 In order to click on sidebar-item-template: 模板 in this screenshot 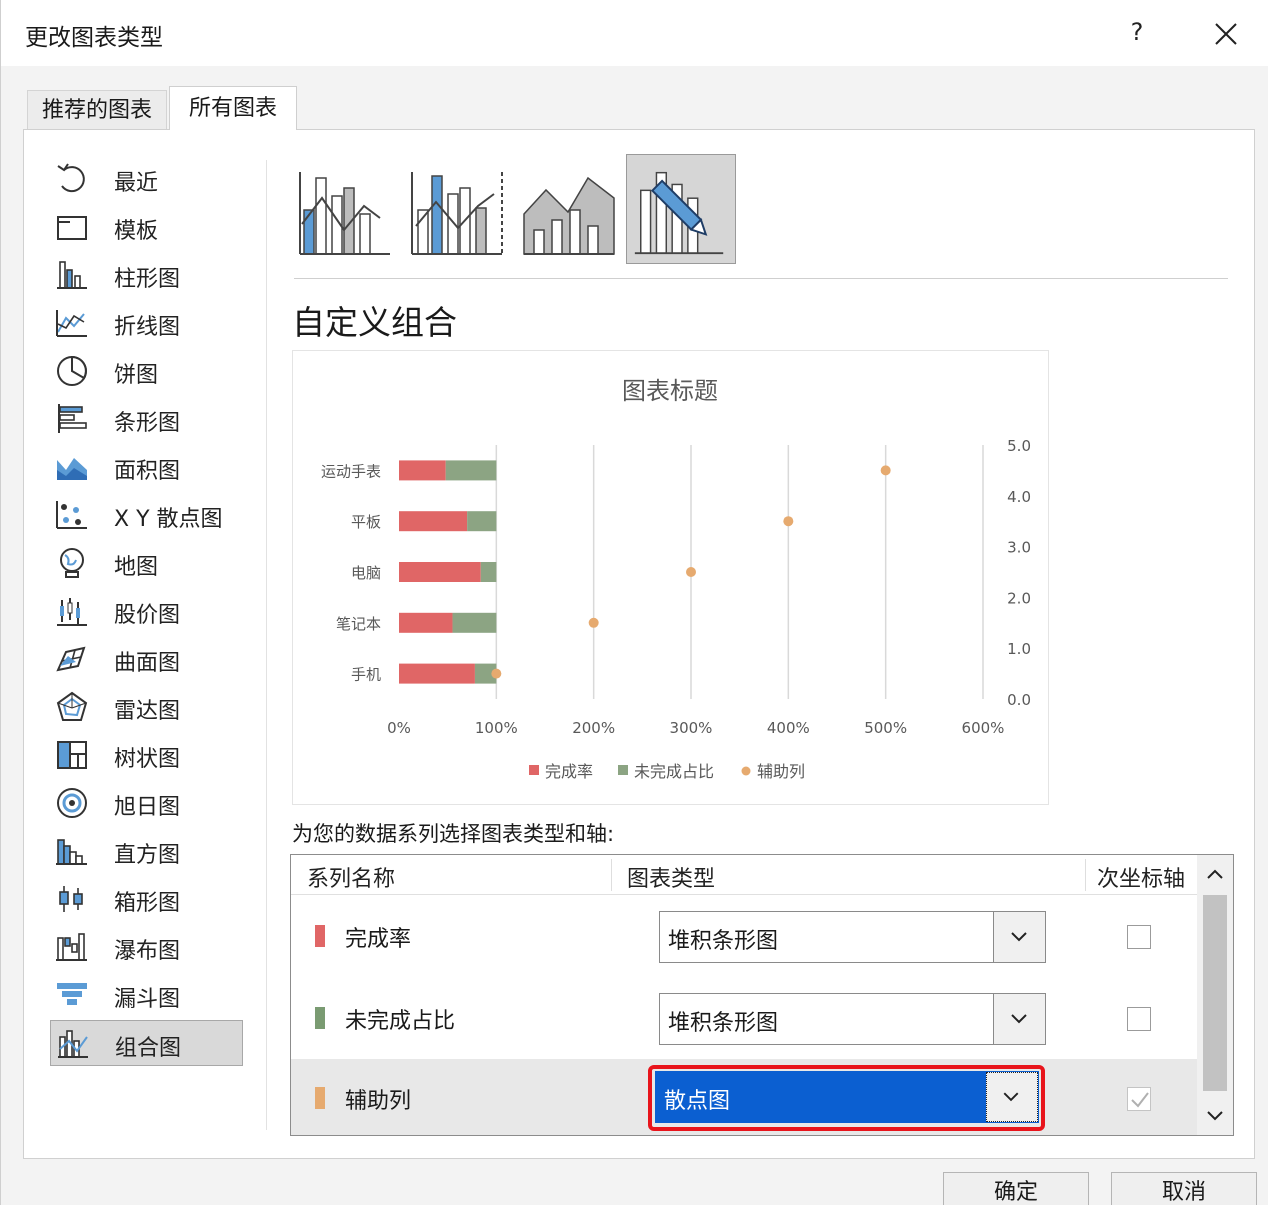, I will do `click(146, 227)`.